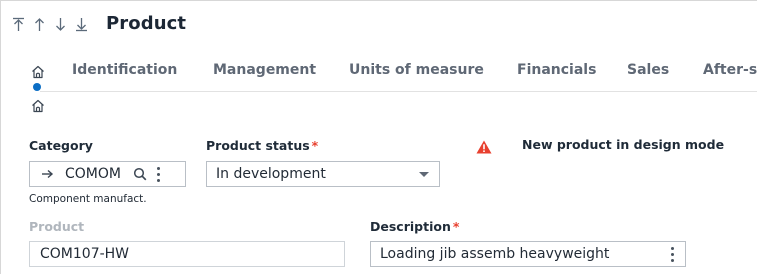  I want to click on tabbar-divider, so click(398, 91).